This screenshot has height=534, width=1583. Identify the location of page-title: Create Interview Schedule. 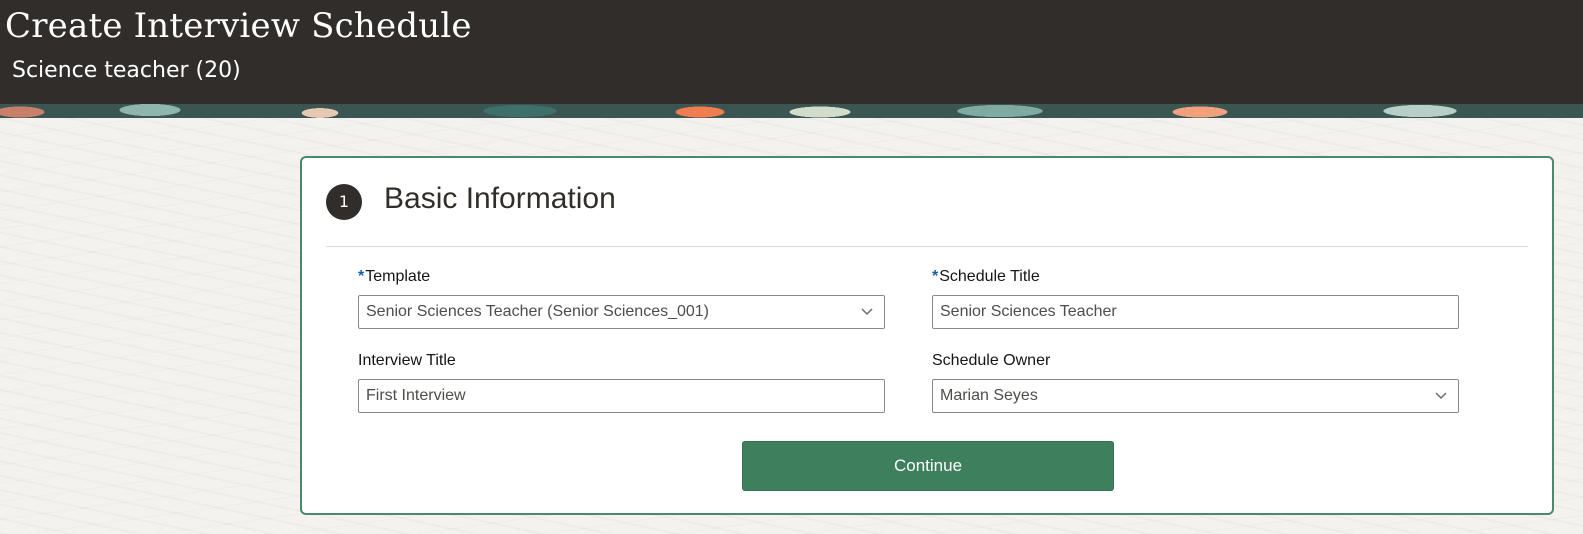
(238, 26).